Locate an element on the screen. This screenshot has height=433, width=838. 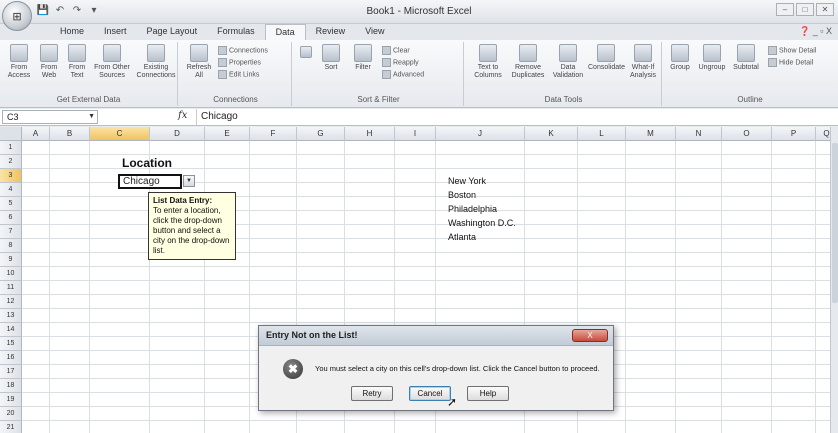
name-box: C3 ▼ is located at coordinates (50, 117).